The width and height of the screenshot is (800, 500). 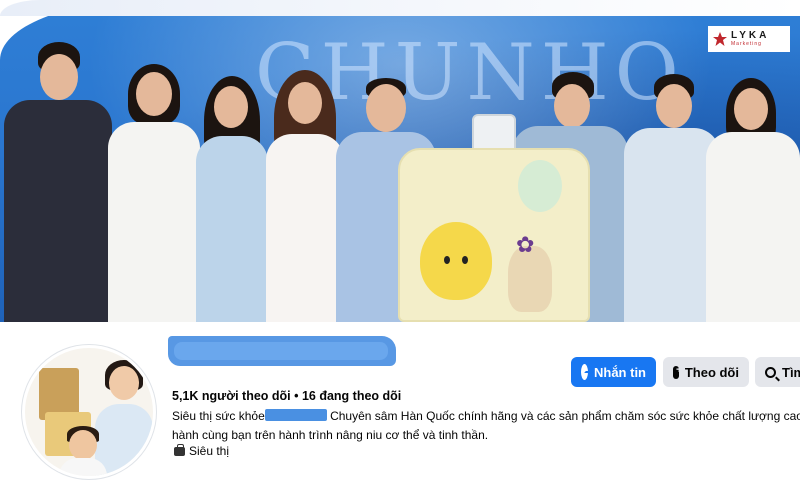 I want to click on product-badge, so click(x=540, y=186).